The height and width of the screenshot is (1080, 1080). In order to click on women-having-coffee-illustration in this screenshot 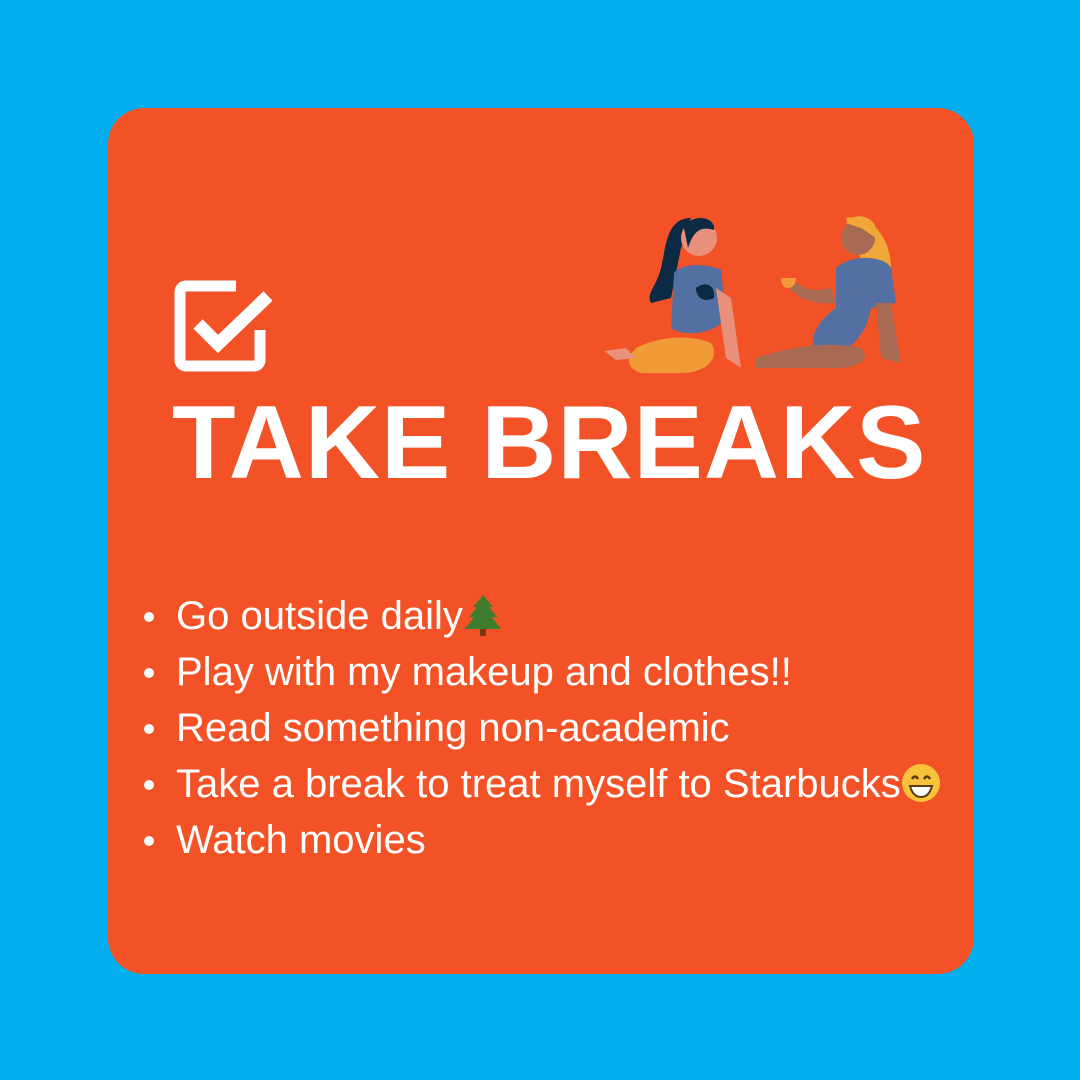, I will do `click(752, 294)`.